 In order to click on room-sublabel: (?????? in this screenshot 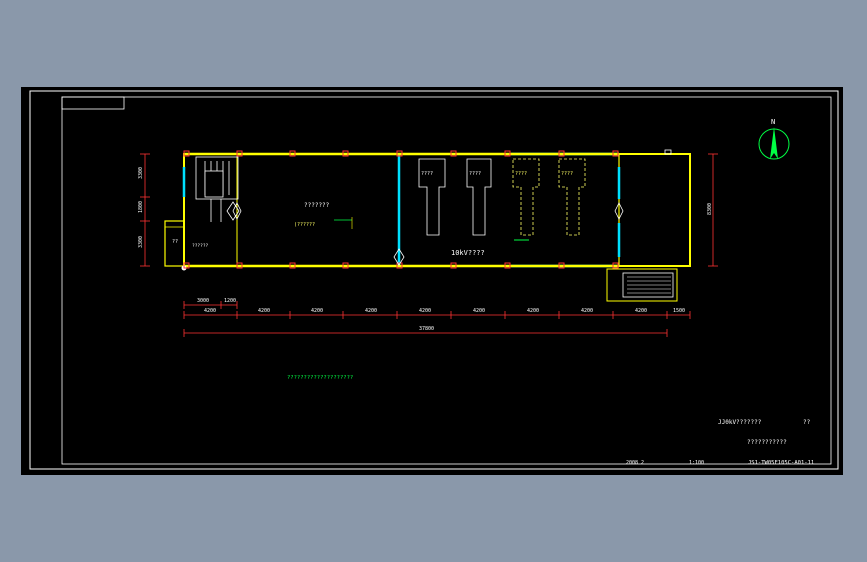, I will do `click(304, 225)`.